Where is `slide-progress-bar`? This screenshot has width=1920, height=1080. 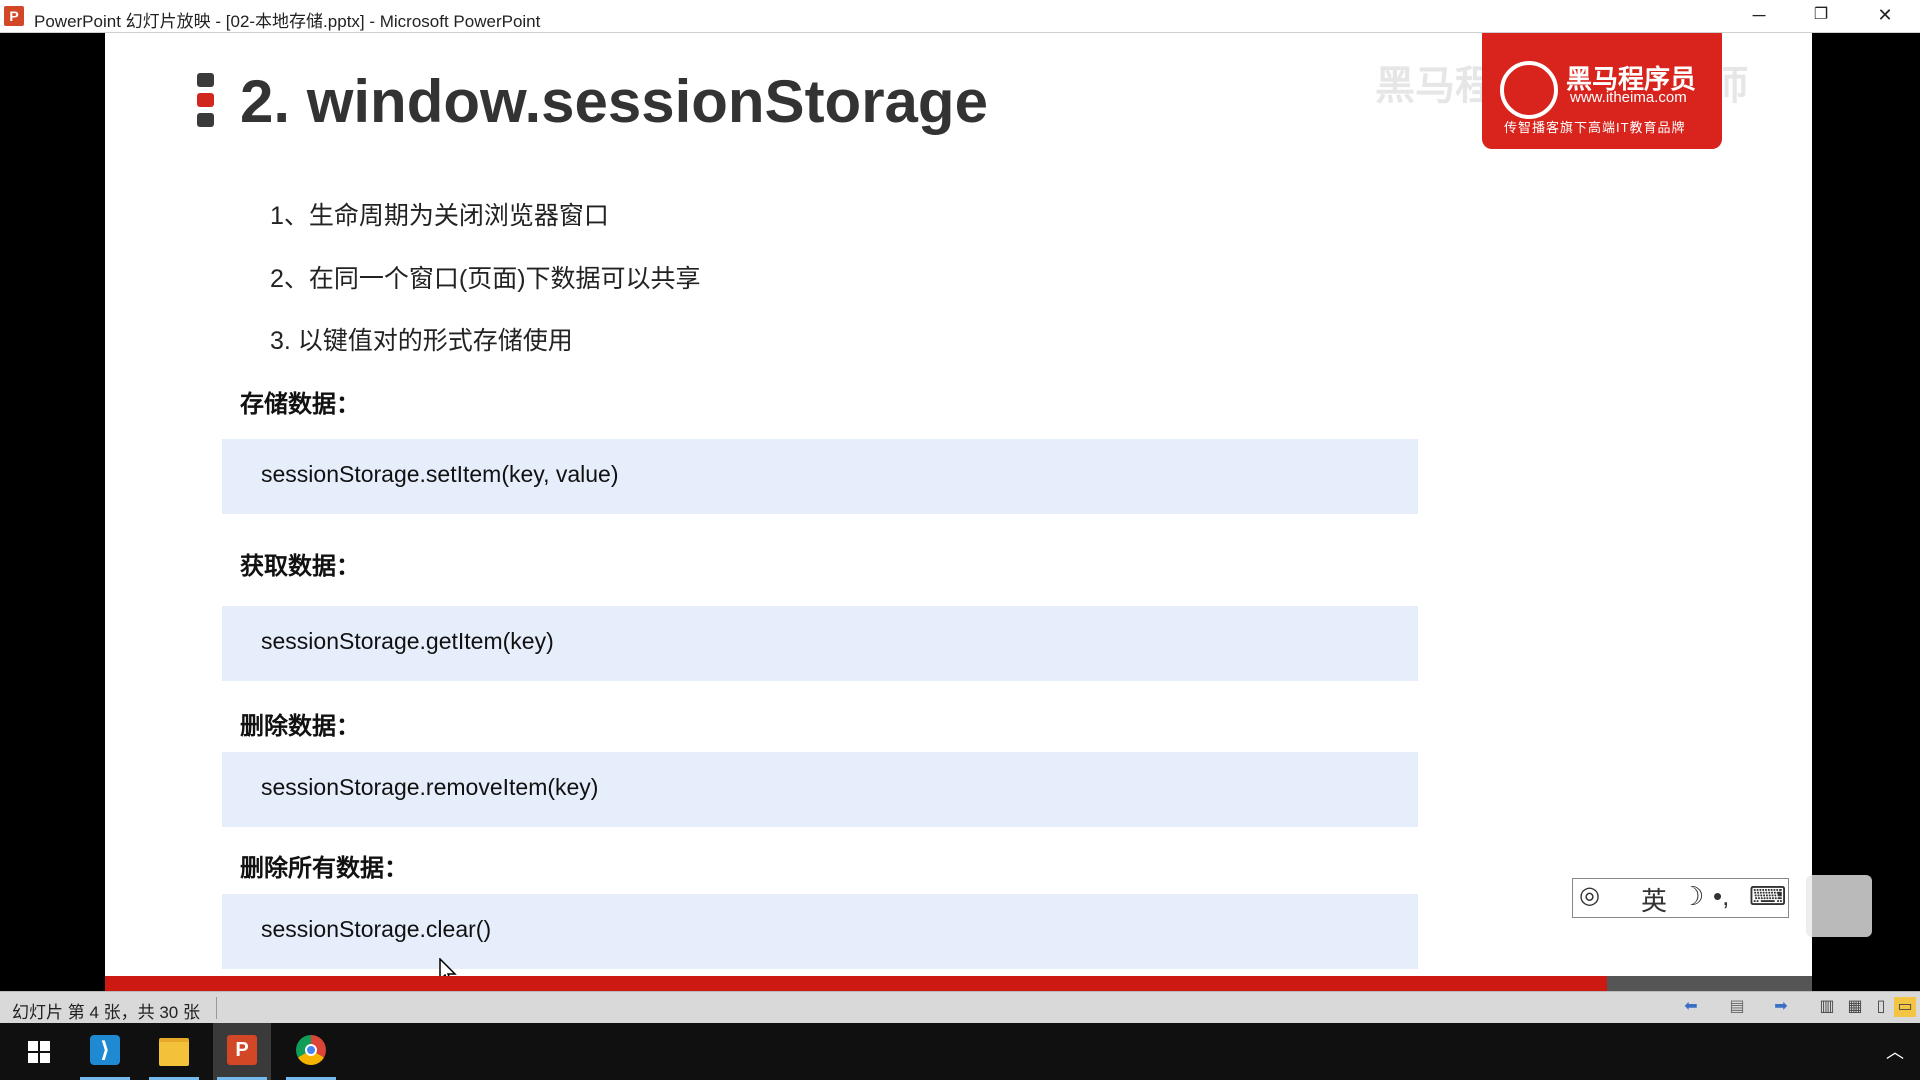 slide-progress-bar is located at coordinates (958, 983).